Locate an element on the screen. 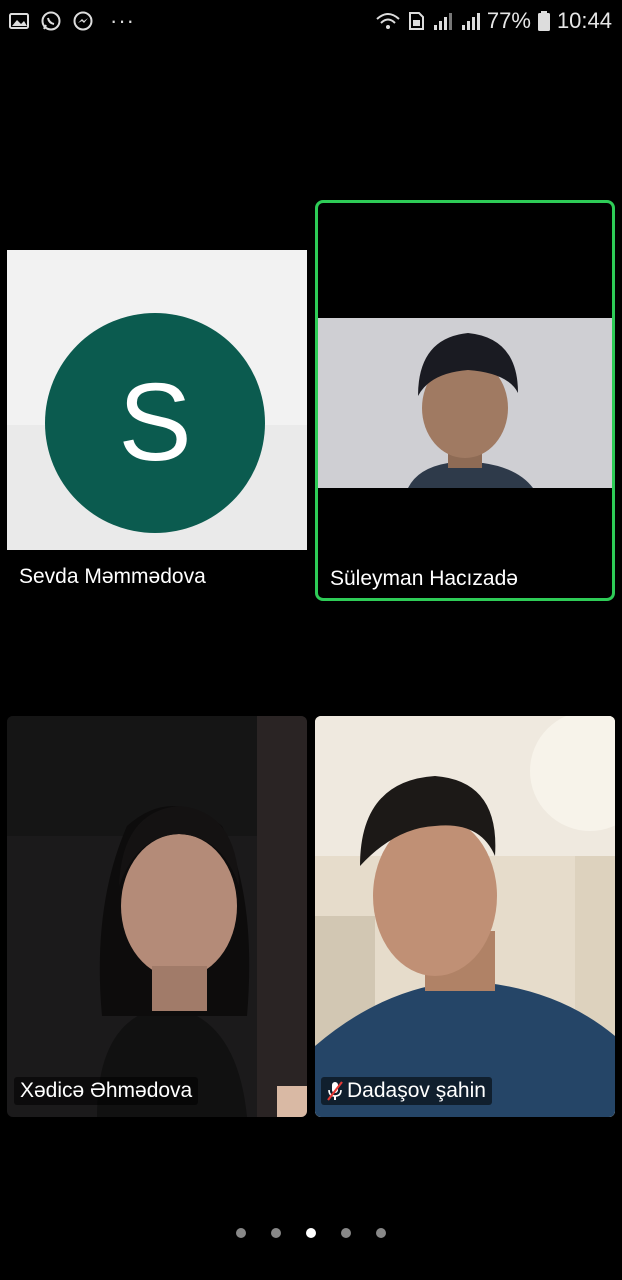  status-bar: ··· 77% 10:44 is located at coordinates (311, 22).